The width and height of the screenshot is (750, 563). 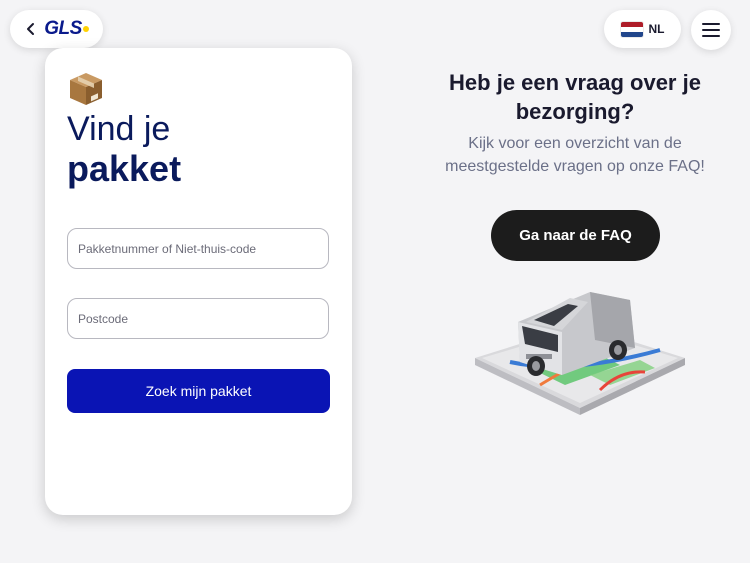 I want to click on gls-logo: GLS, so click(x=63, y=28).